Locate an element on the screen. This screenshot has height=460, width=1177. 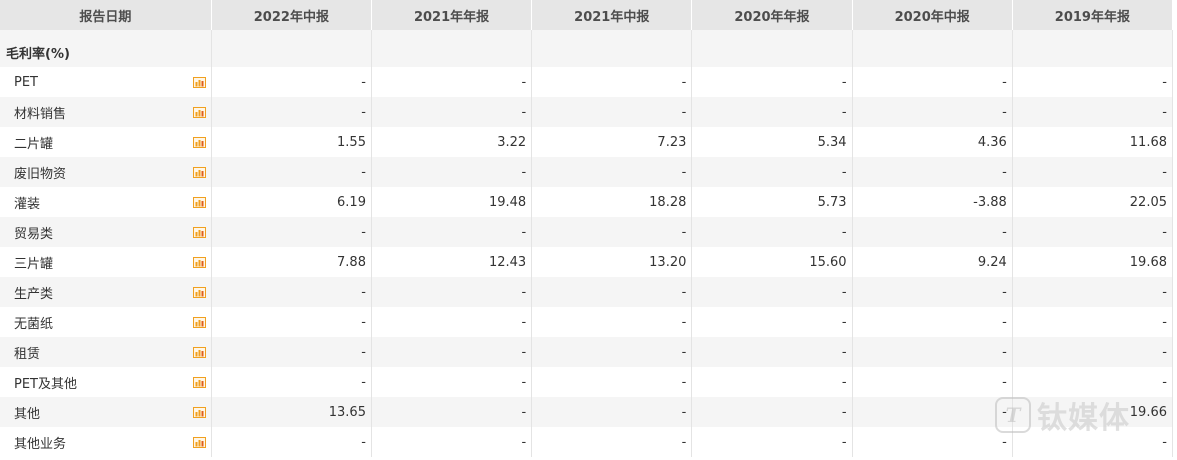
table-row: 无菌纸 - - - - - - is located at coordinates (587, 322).